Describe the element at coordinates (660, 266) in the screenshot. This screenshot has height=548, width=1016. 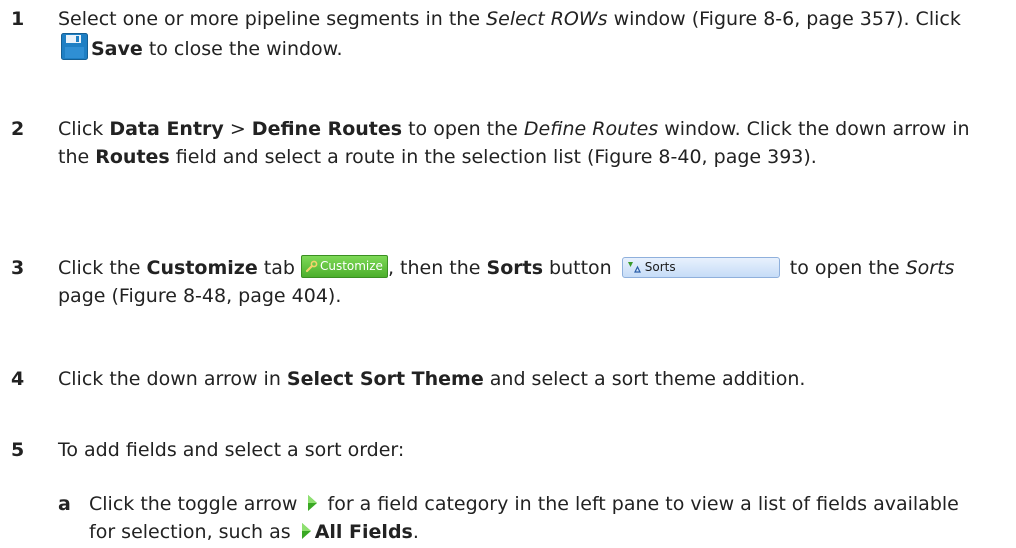
I see `sorts-button-label: Sorts` at that location.